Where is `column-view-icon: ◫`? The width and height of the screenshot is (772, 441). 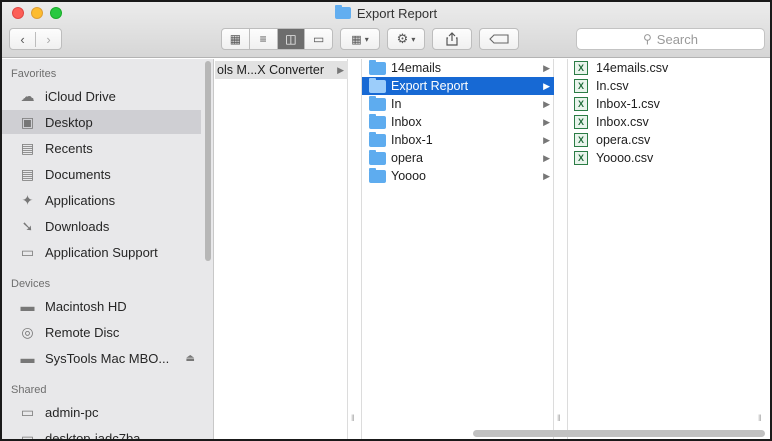
column-view-icon: ◫ is located at coordinates (290, 39).